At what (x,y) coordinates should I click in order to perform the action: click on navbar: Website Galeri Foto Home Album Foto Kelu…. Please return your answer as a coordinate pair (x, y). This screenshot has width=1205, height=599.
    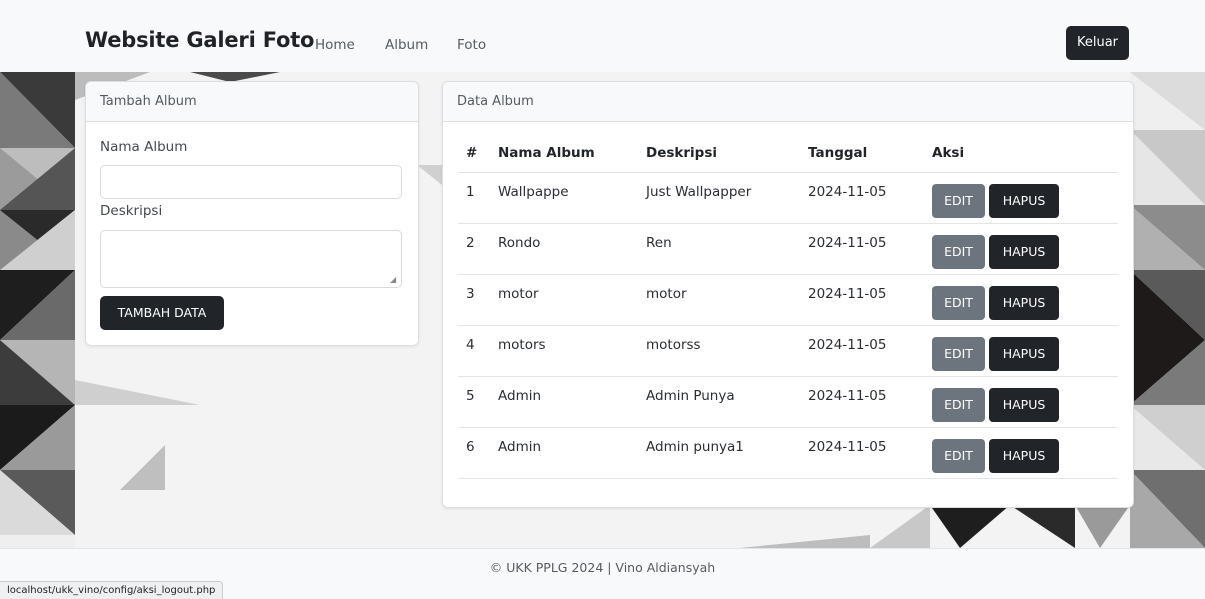
    Looking at the image, I should click on (602, 36).